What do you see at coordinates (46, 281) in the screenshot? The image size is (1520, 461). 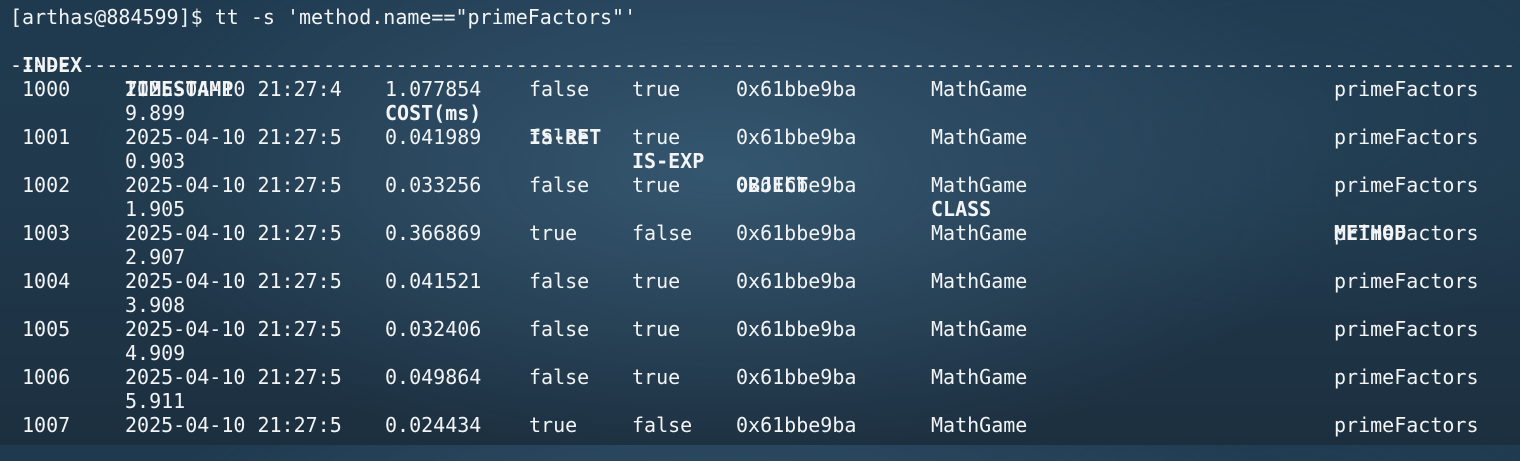 I see `row-index: 1004` at bounding box center [46, 281].